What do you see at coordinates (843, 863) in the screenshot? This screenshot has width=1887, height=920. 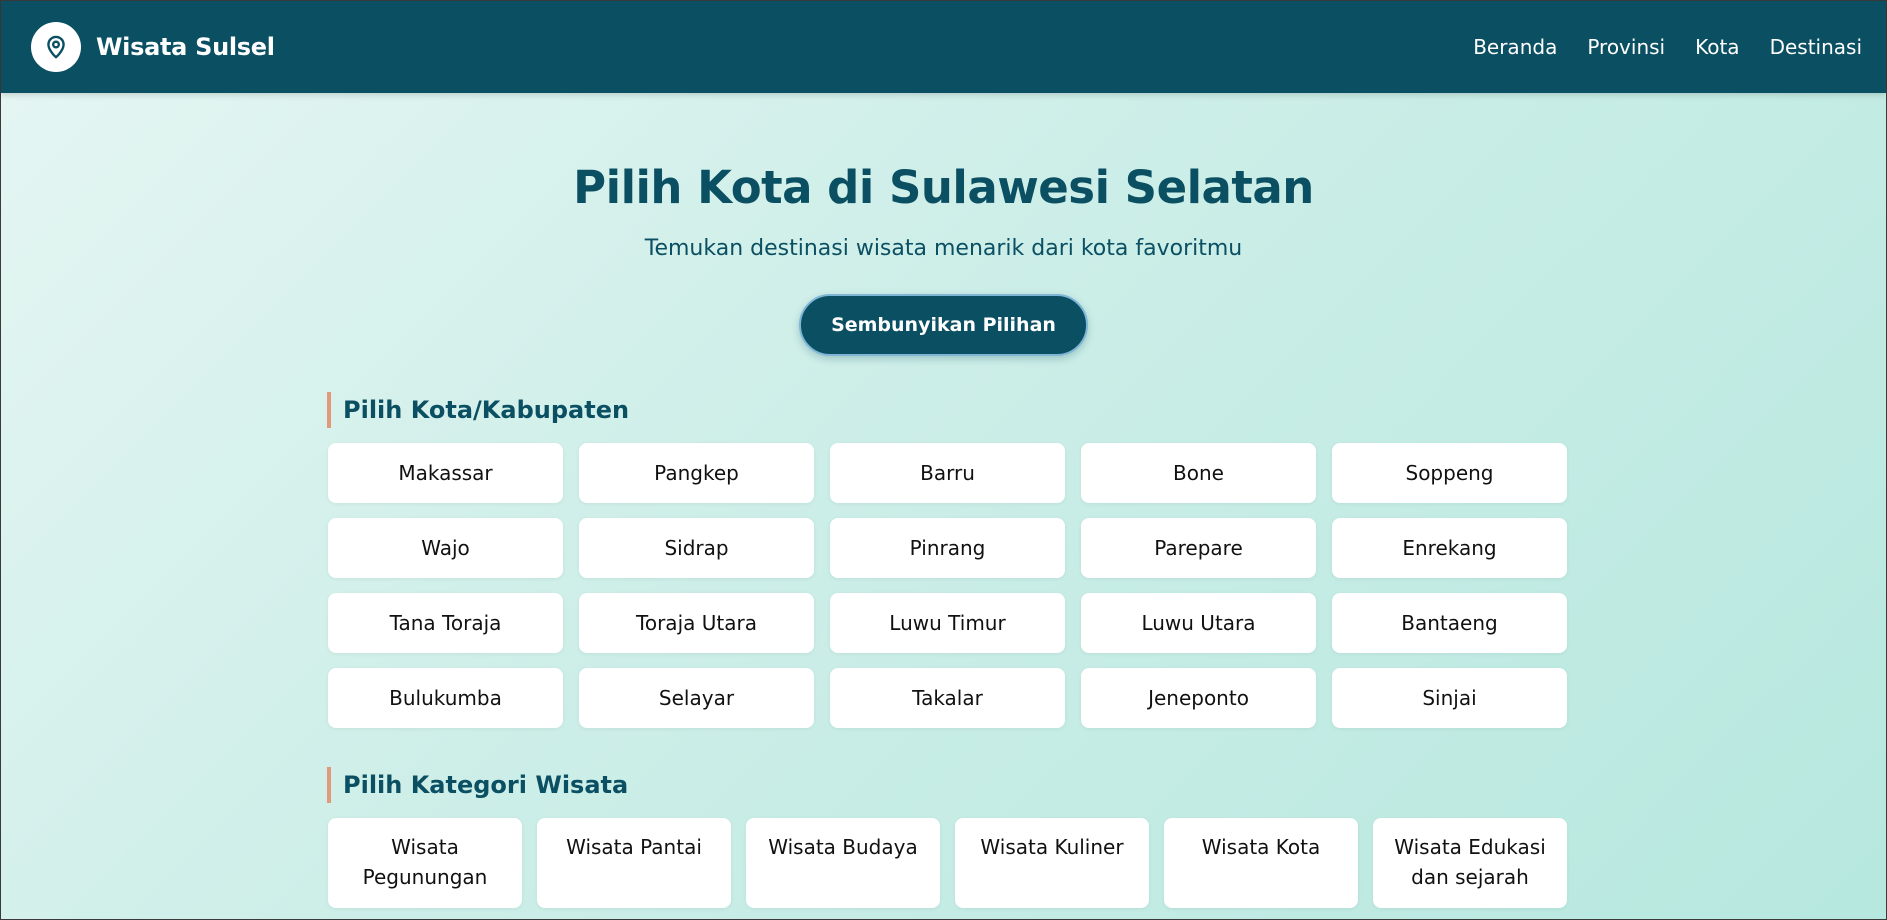 I see `category-card-budaya: Wisata Budaya` at bounding box center [843, 863].